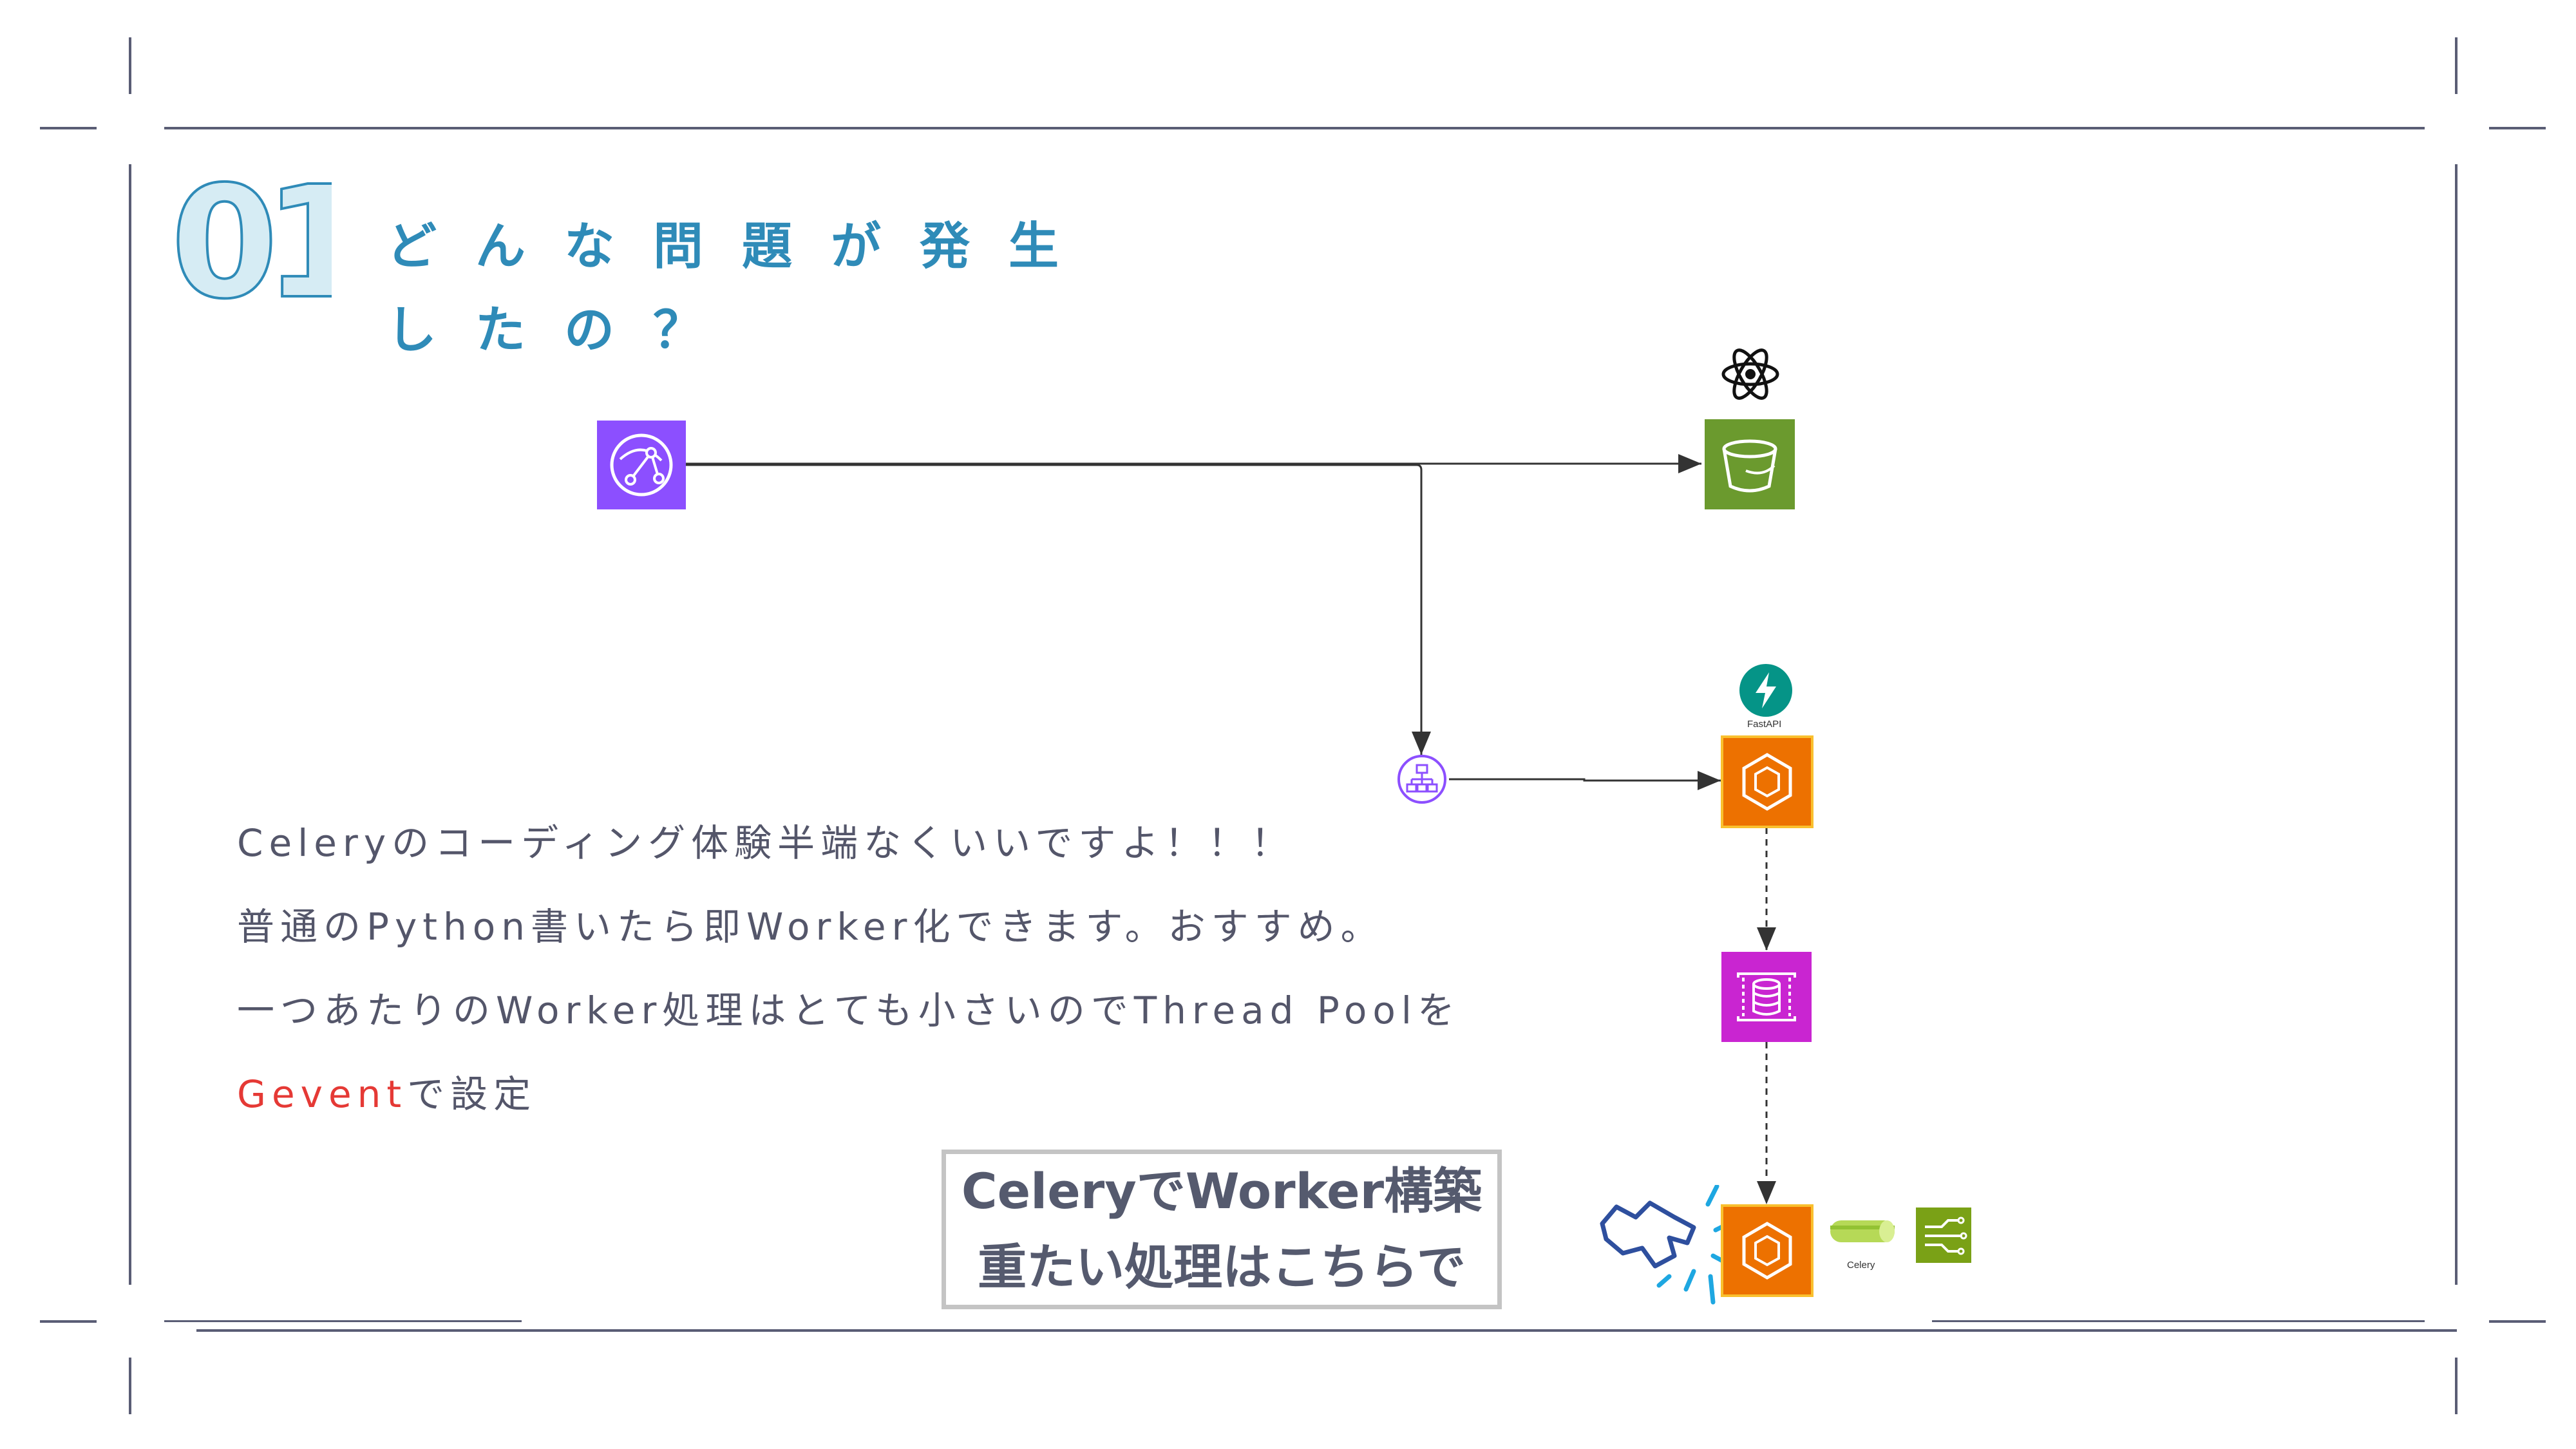  Describe the element at coordinates (1058, 609) in the screenshot. I see `edge-cloudfront-to-alb` at that location.